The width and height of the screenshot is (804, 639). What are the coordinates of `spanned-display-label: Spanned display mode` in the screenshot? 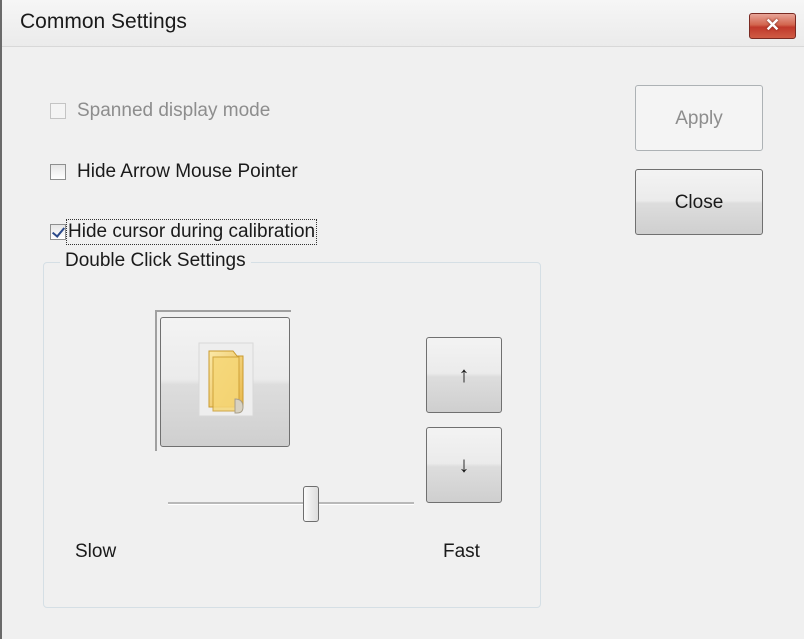 It's located at (174, 110).